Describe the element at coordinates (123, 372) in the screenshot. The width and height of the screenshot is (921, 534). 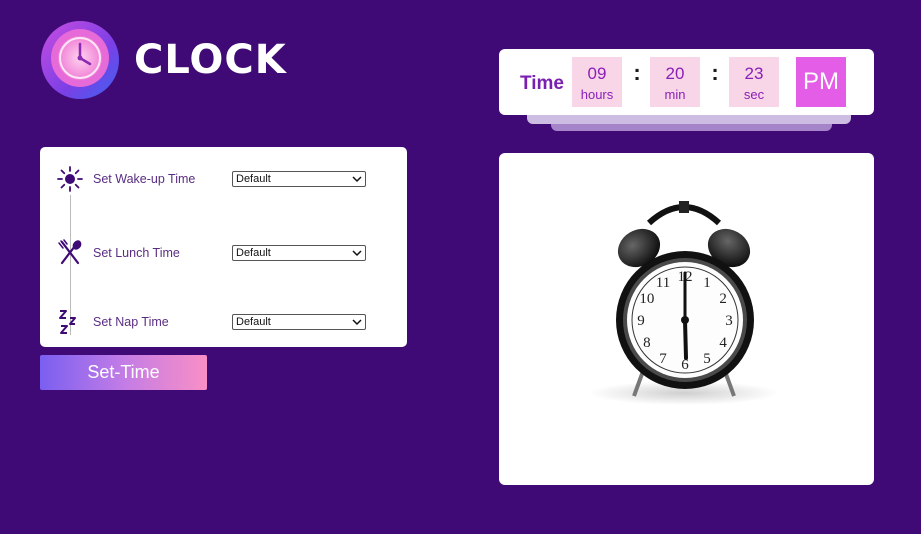
I see `set-time-button: Set-Time` at that location.